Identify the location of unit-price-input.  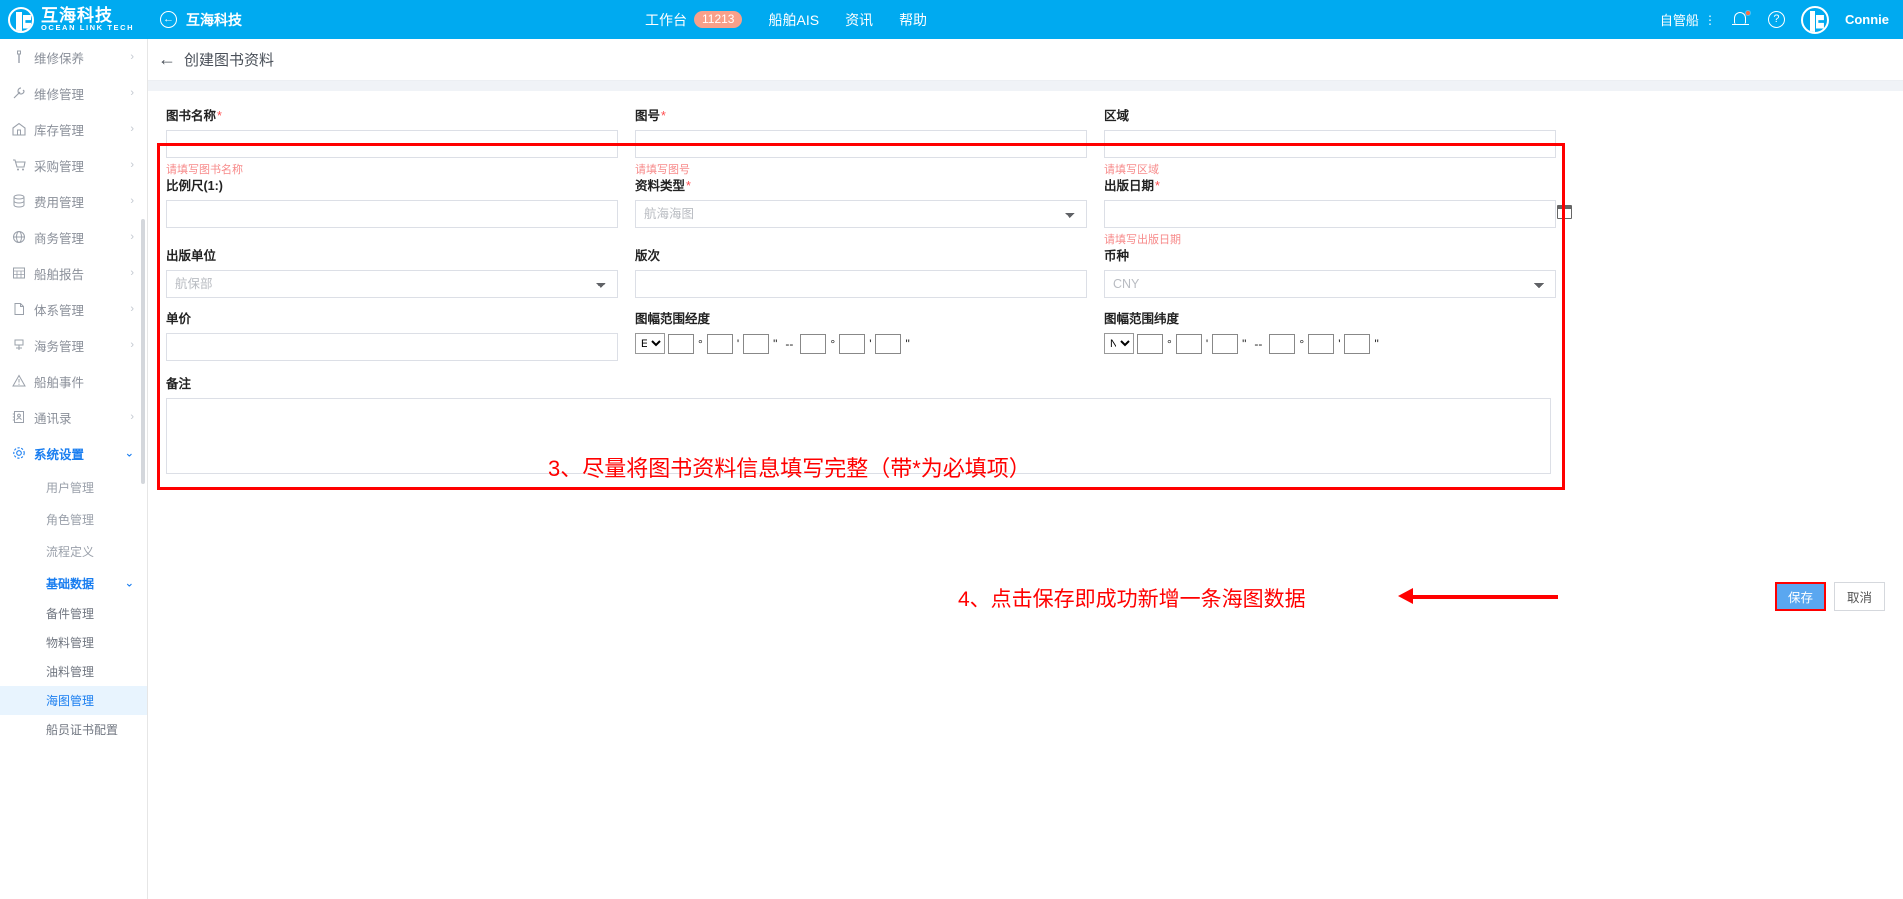
(392, 347).